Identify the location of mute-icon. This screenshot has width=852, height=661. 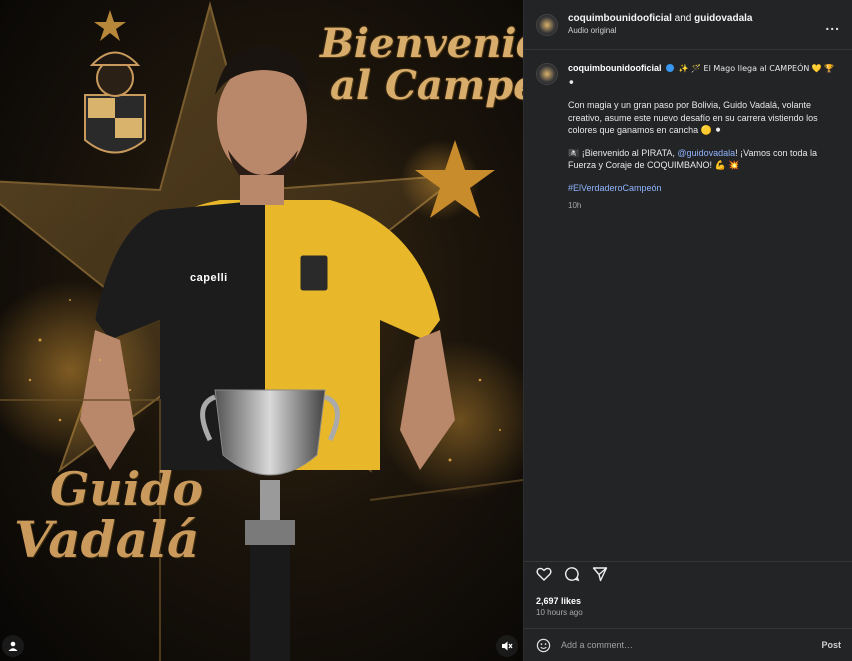
(507, 646).